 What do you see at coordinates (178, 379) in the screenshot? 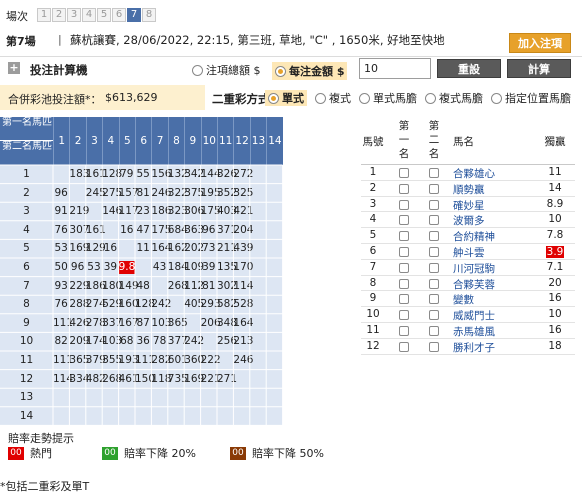
I see `grid-cell: 735` at bounding box center [178, 379].